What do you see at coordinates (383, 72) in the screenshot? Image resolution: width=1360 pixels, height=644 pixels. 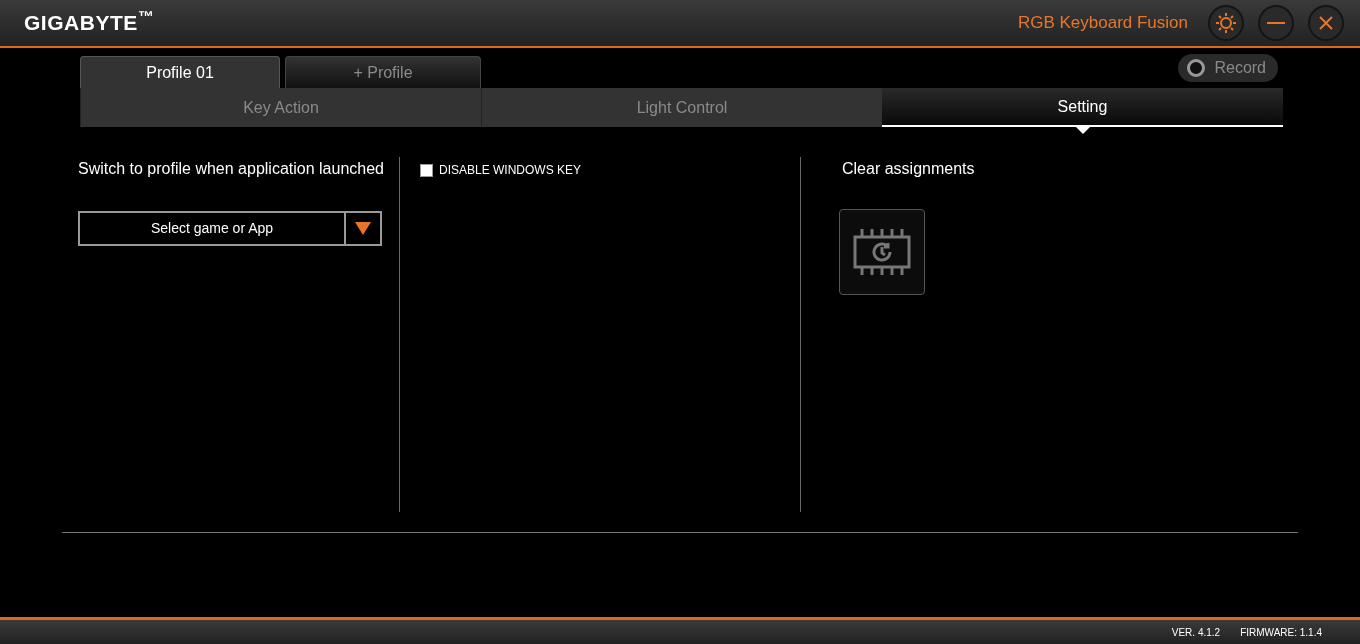 I see `profile-tab: + Profile` at bounding box center [383, 72].